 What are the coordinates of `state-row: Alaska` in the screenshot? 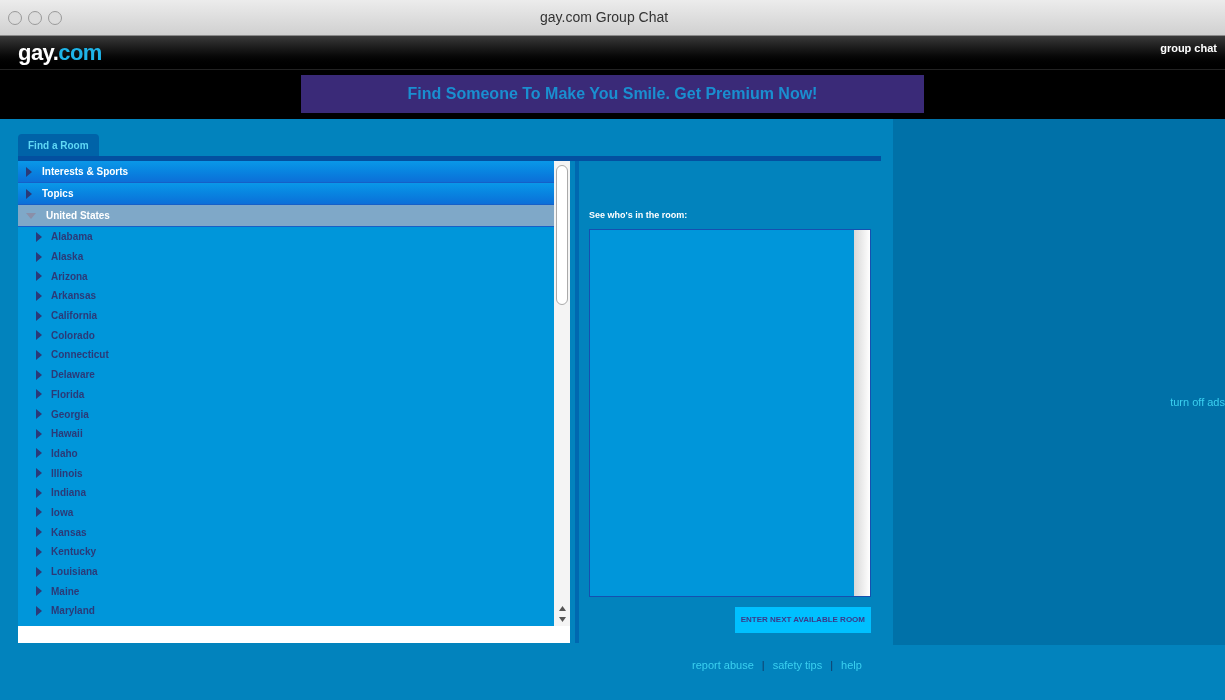 It's located at (286, 256).